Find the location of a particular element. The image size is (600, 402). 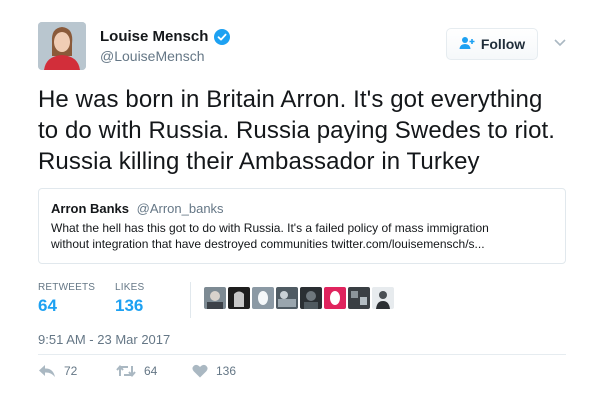

add-user-icon is located at coordinates (467, 44).